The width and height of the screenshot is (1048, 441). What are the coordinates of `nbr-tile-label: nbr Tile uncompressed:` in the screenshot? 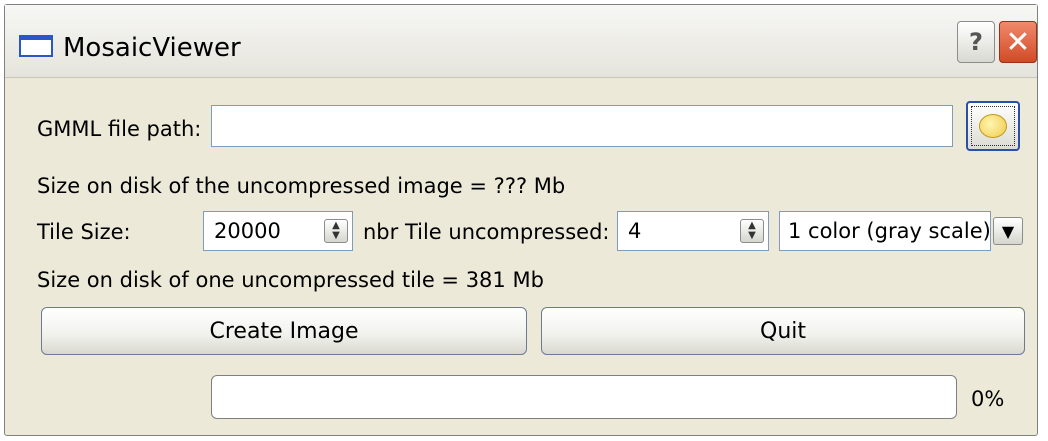 It's located at (486, 232).